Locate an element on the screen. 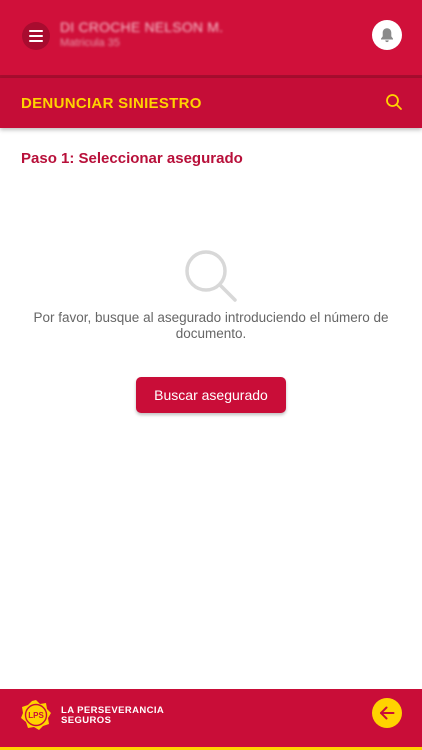  top-app-bar: DI CROCHE NELSON M. Matricula 35 is located at coordinates (211, 39).